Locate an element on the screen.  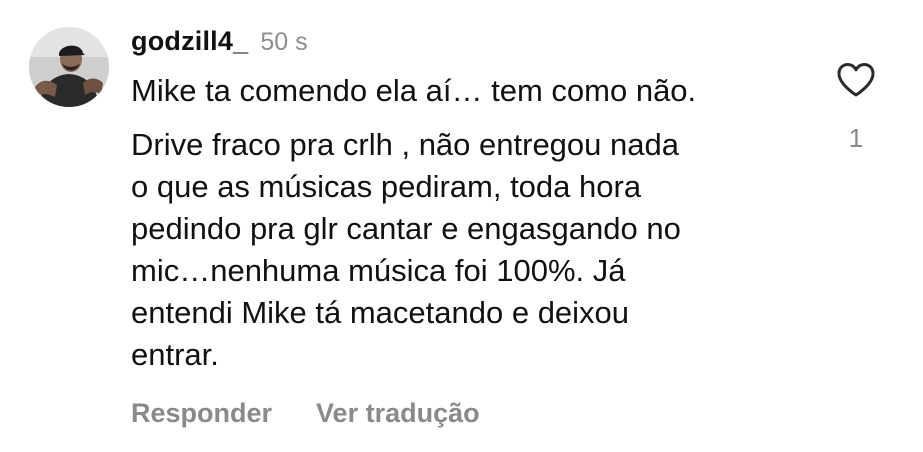
heart-outline-icon is located at coordinates (856, 80).